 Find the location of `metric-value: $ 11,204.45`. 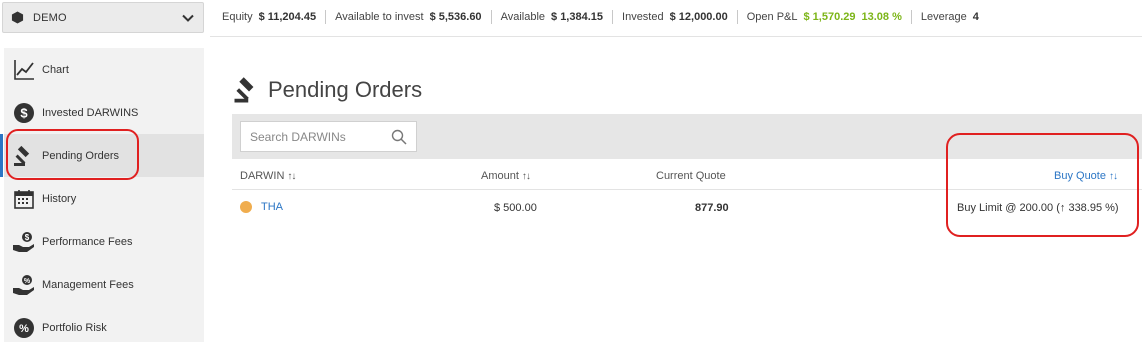

metric-value: $ 11,204.45 is located at coordinates (287, 17).